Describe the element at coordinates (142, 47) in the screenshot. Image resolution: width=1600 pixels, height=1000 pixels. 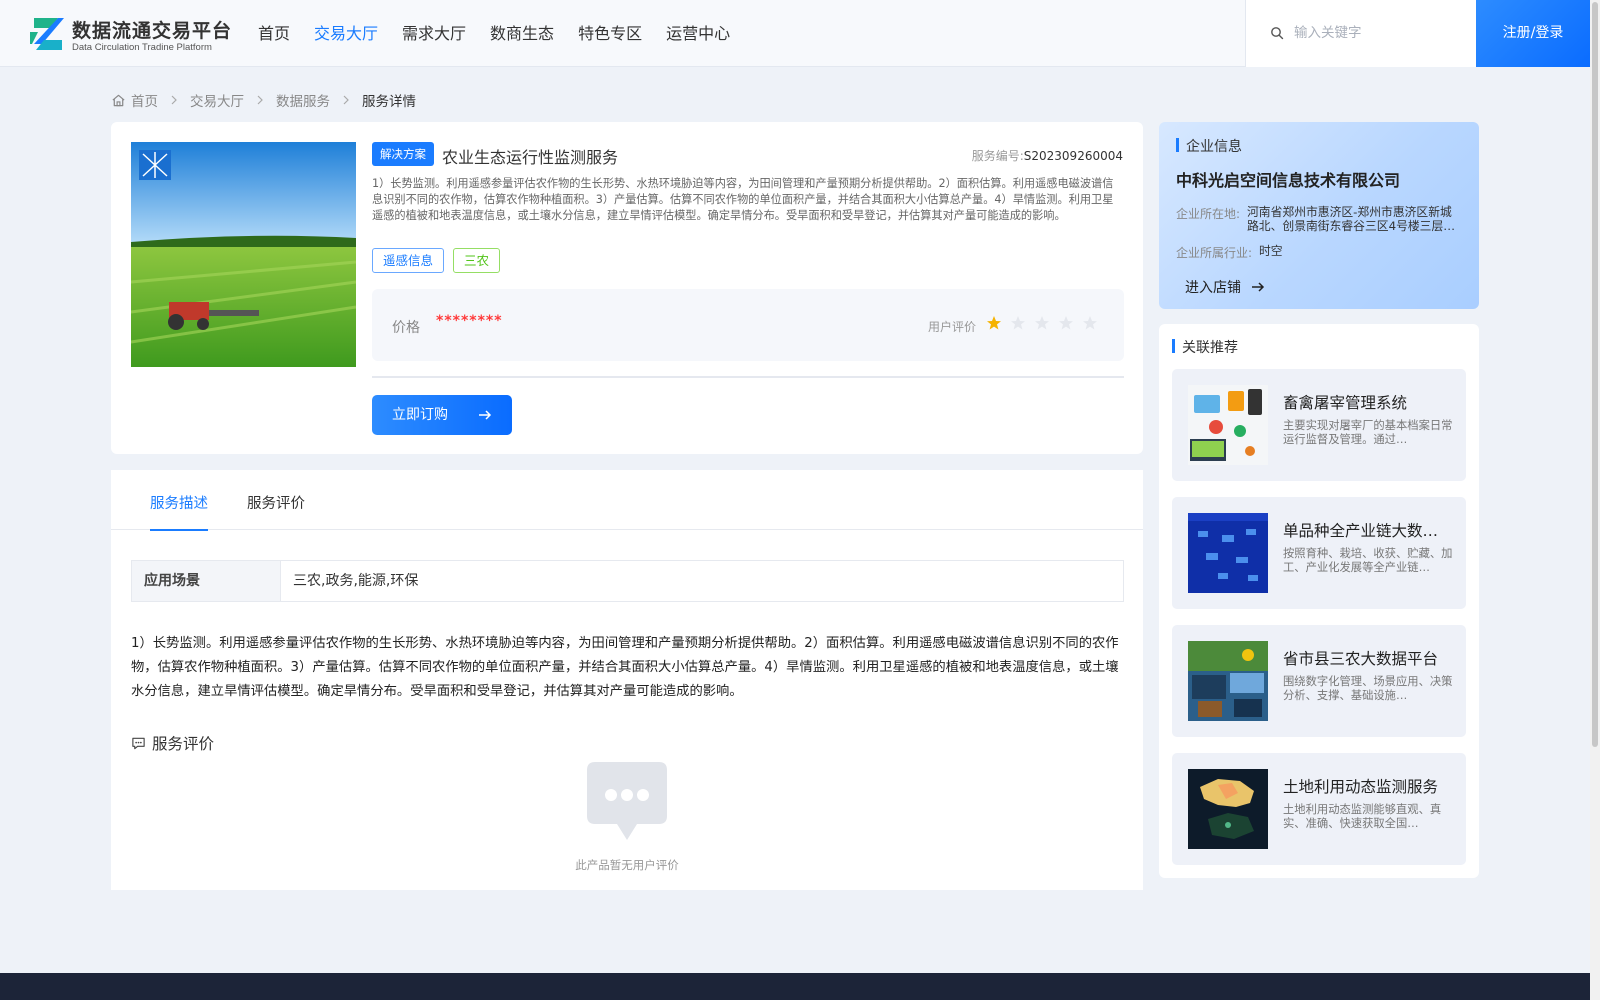
I see `logo-subtitle: Data Circulation Tradine Platform` at that location.